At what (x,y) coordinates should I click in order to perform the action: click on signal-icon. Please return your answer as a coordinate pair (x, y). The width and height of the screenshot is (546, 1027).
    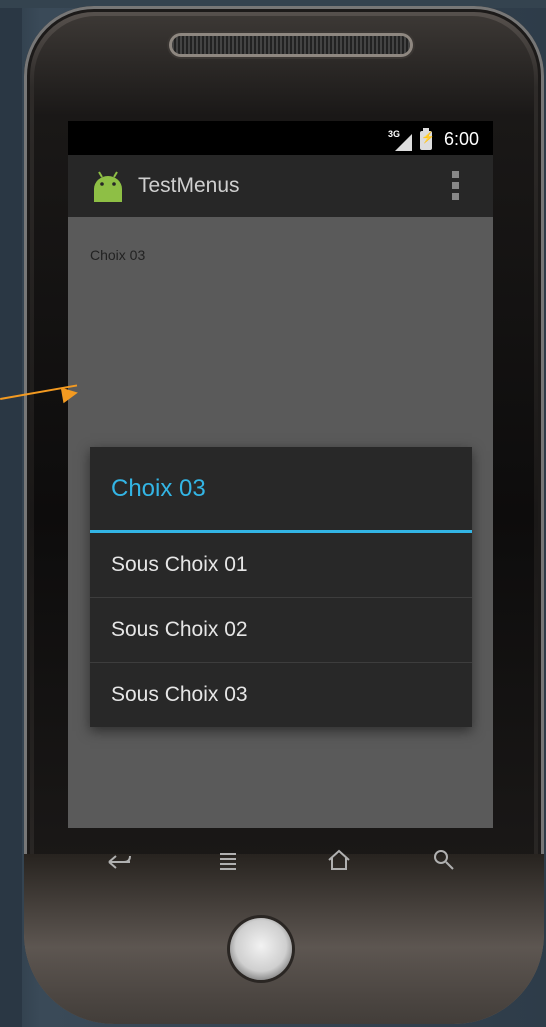
    Looking at the image, I should click on (403, 142).